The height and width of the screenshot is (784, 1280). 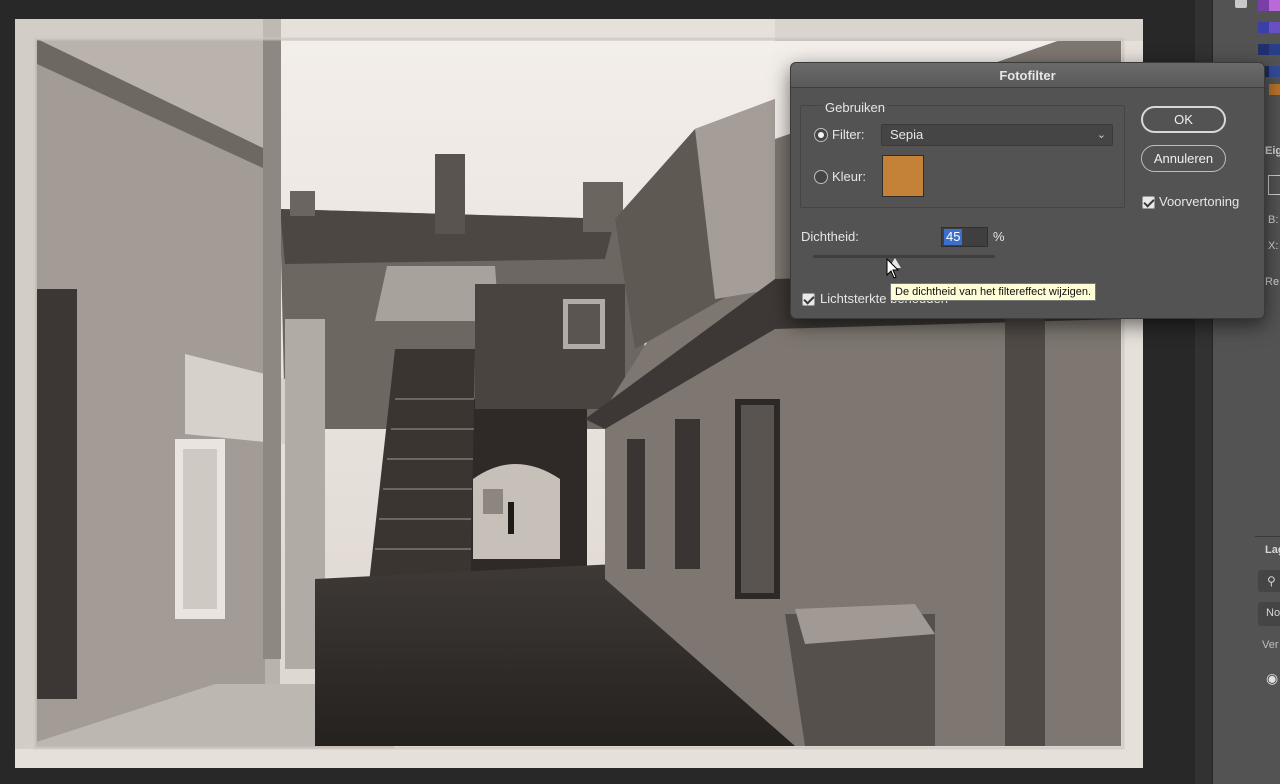 What do you see at coordinates (1273, 220) in the screenshot?
I see `field-b-label: B:` at bounding box center [1273, 220].